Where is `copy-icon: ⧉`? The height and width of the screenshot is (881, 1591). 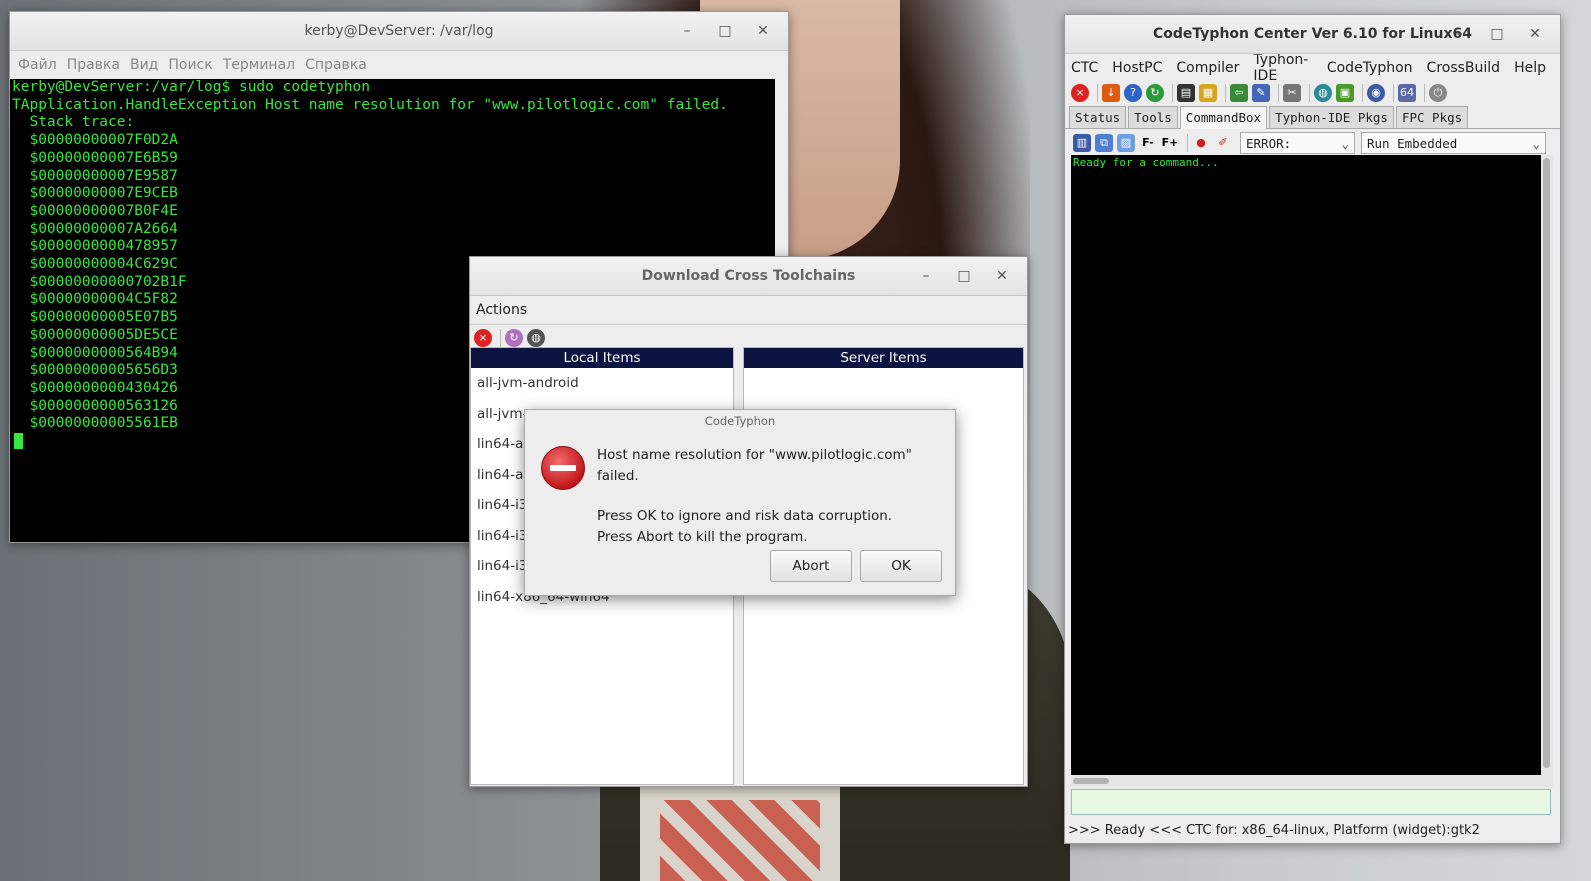
copy-icon: ⧉ is located at coordinates (1104, 143).